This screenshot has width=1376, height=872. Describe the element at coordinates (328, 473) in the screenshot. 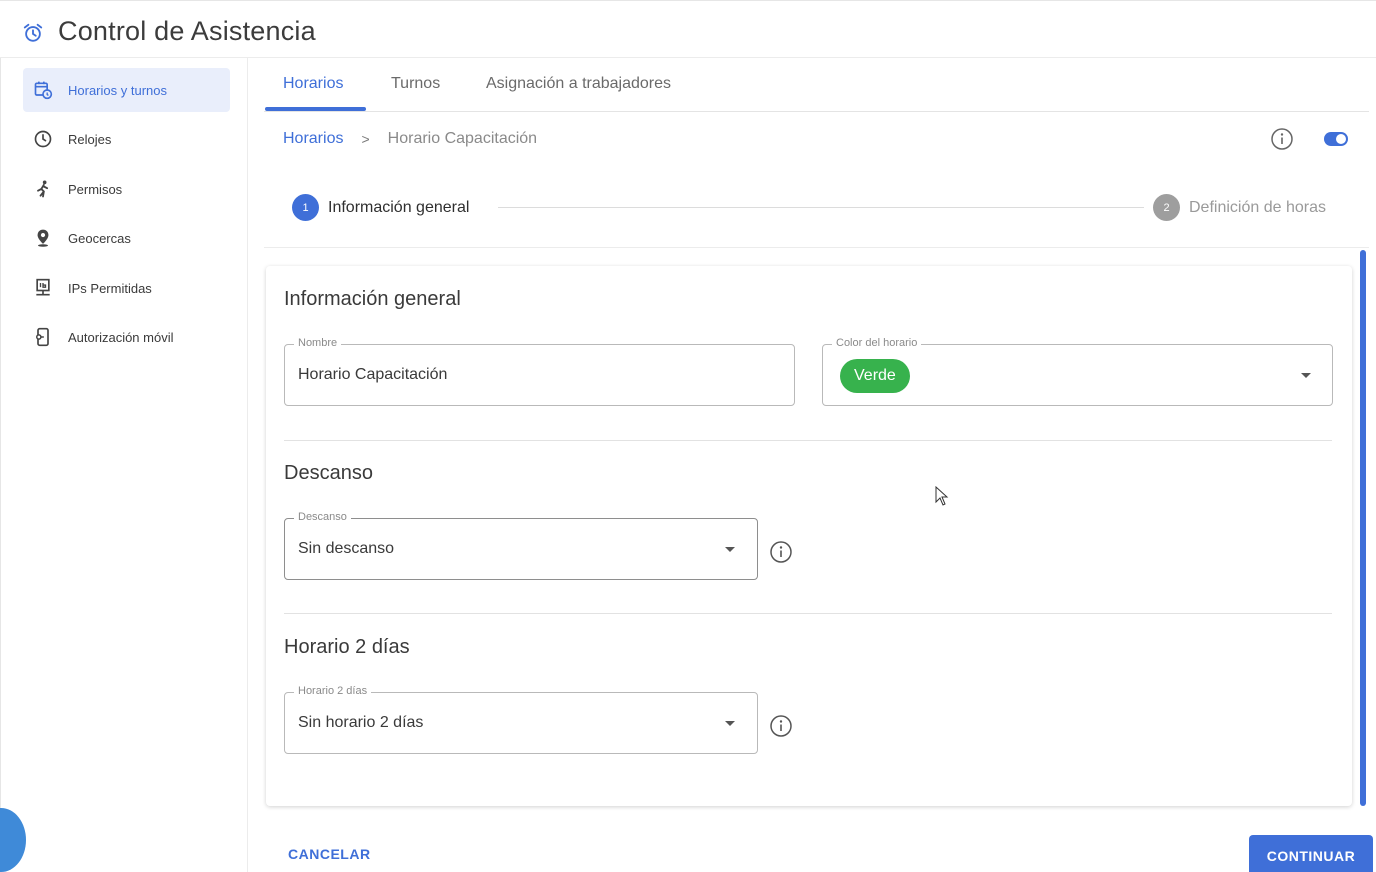

I see `section-title-descanso: Descanso` at that location.